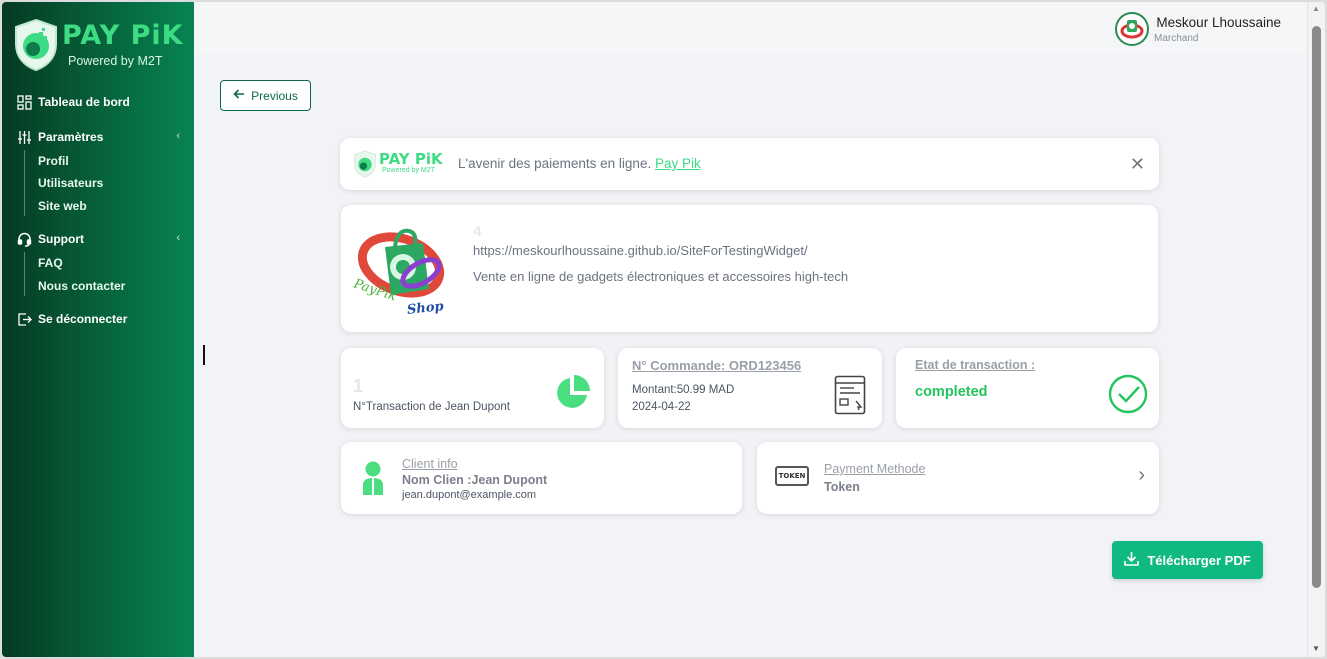 The image size is (1327, 659). I want to click on sidebar-item-support: Support, so click(50, 239).